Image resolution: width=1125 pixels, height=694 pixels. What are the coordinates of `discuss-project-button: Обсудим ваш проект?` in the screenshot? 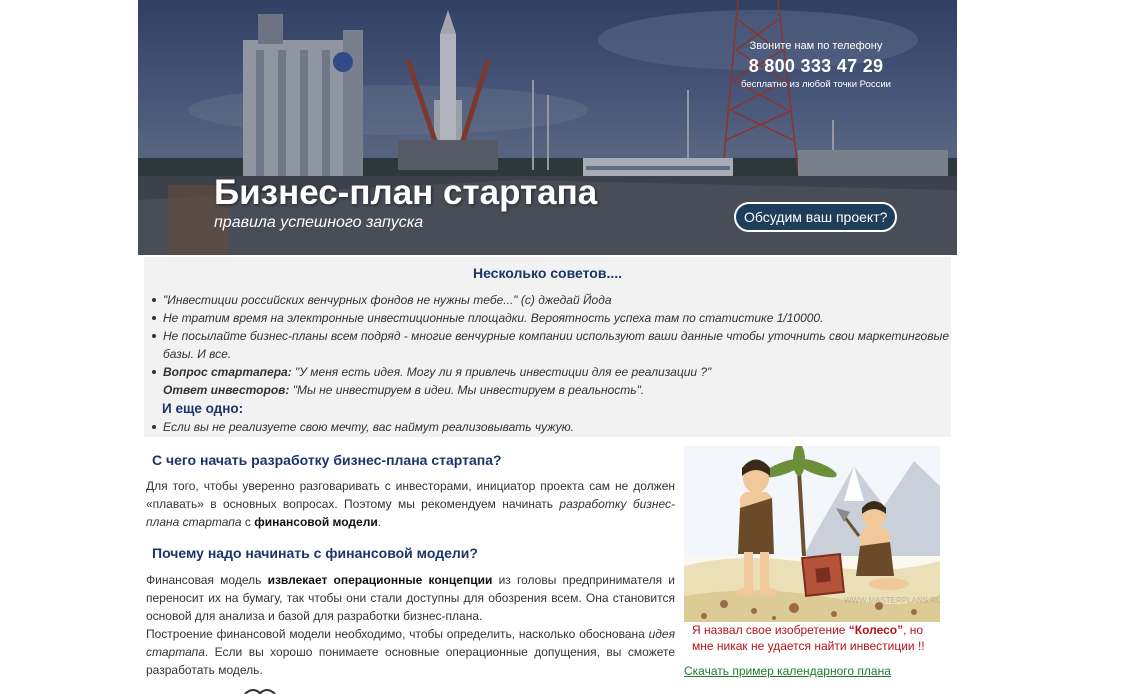 It's located at (816, 217).